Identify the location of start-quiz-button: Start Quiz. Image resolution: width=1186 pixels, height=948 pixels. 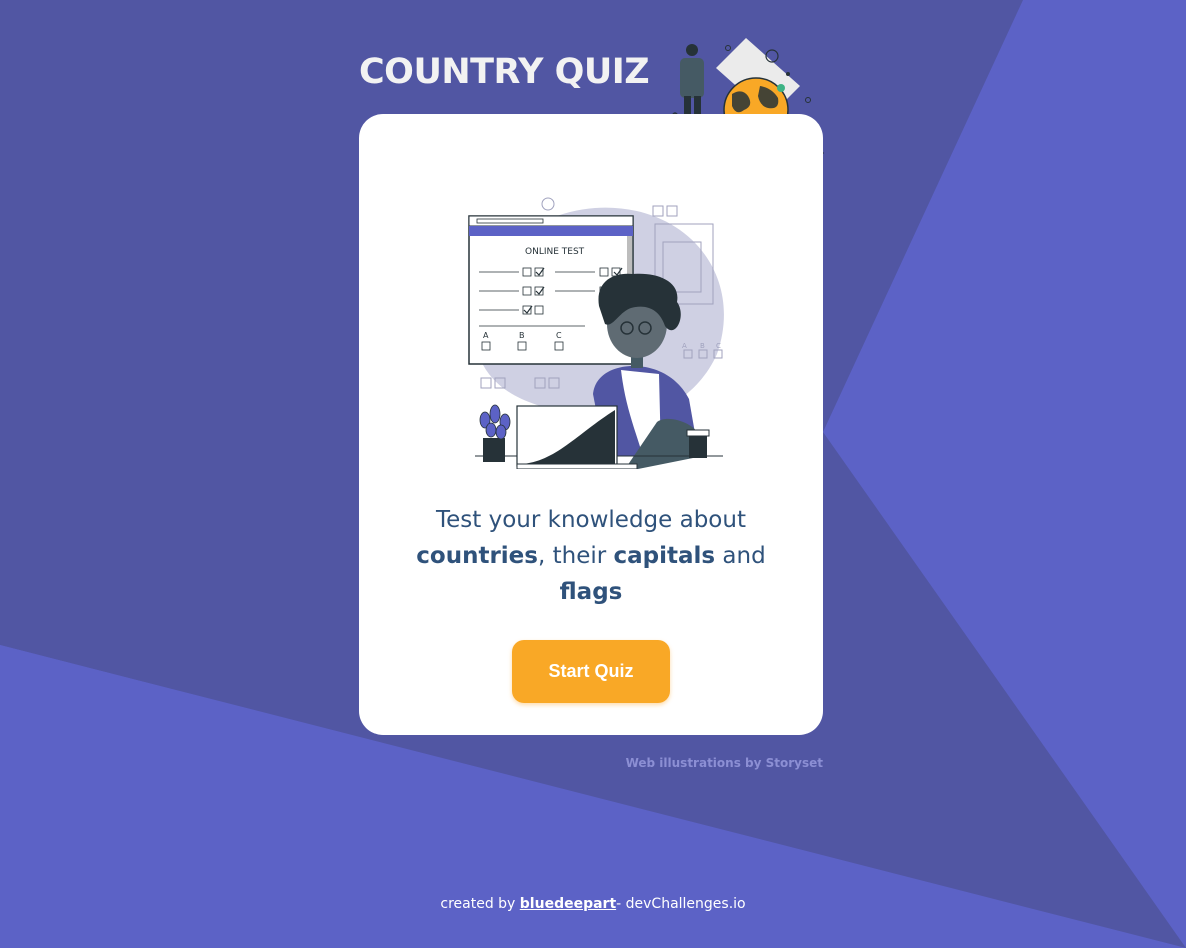
(591, 671).